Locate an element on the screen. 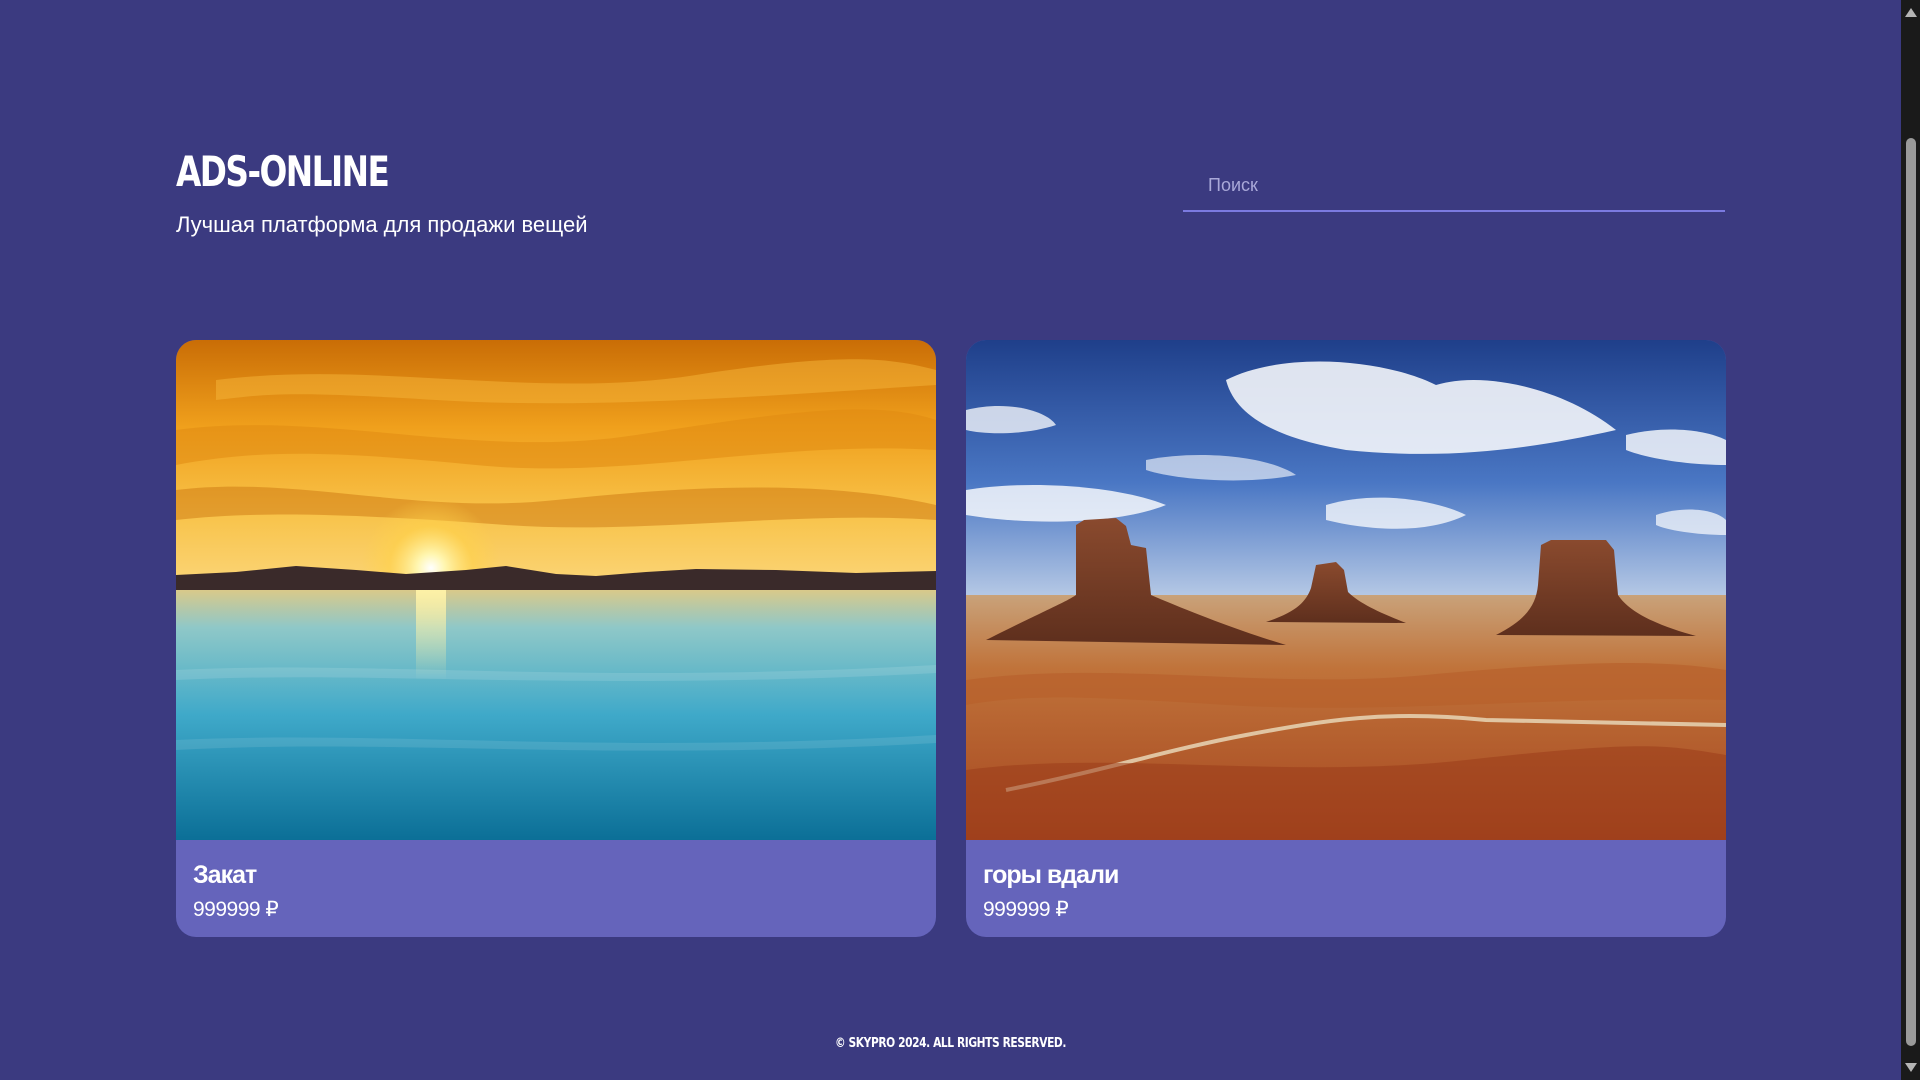  brand-subtitle: Лучшая платформа для продажи вещей is located at coordinates (382, 224).